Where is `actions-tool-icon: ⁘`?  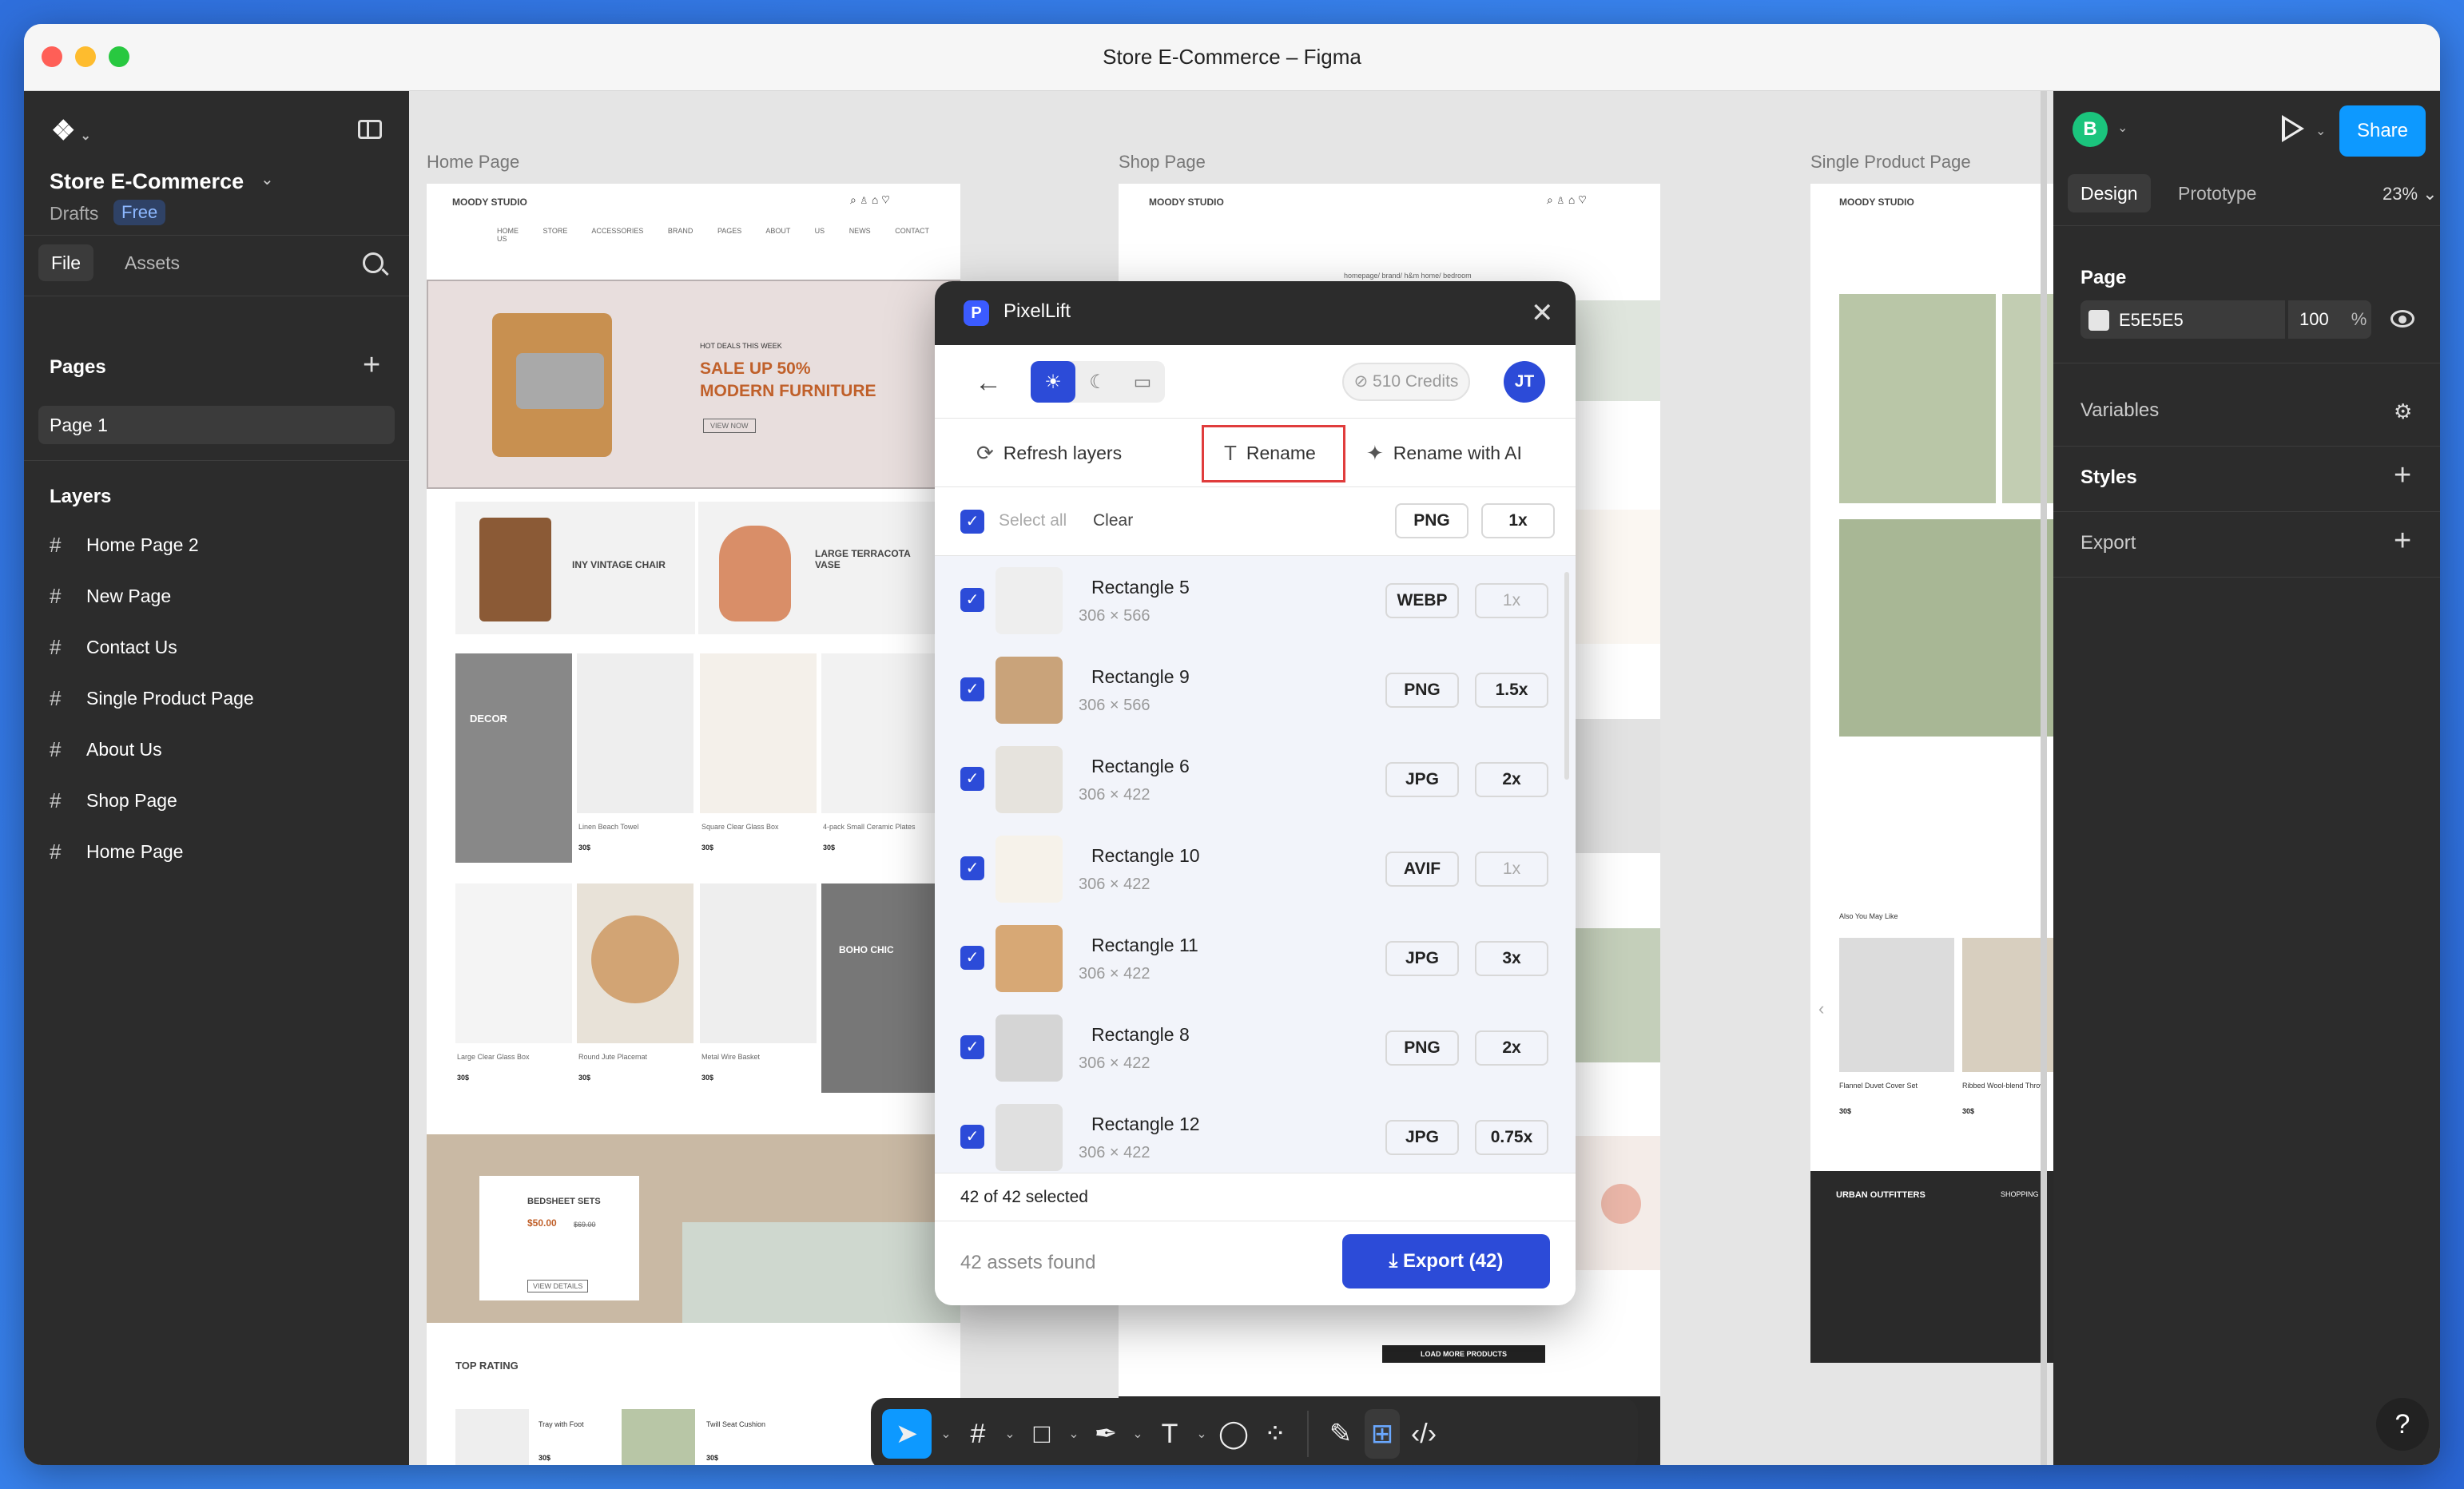
actions-tool-icon: ⁘ is located at coordinates (1275, 1434).